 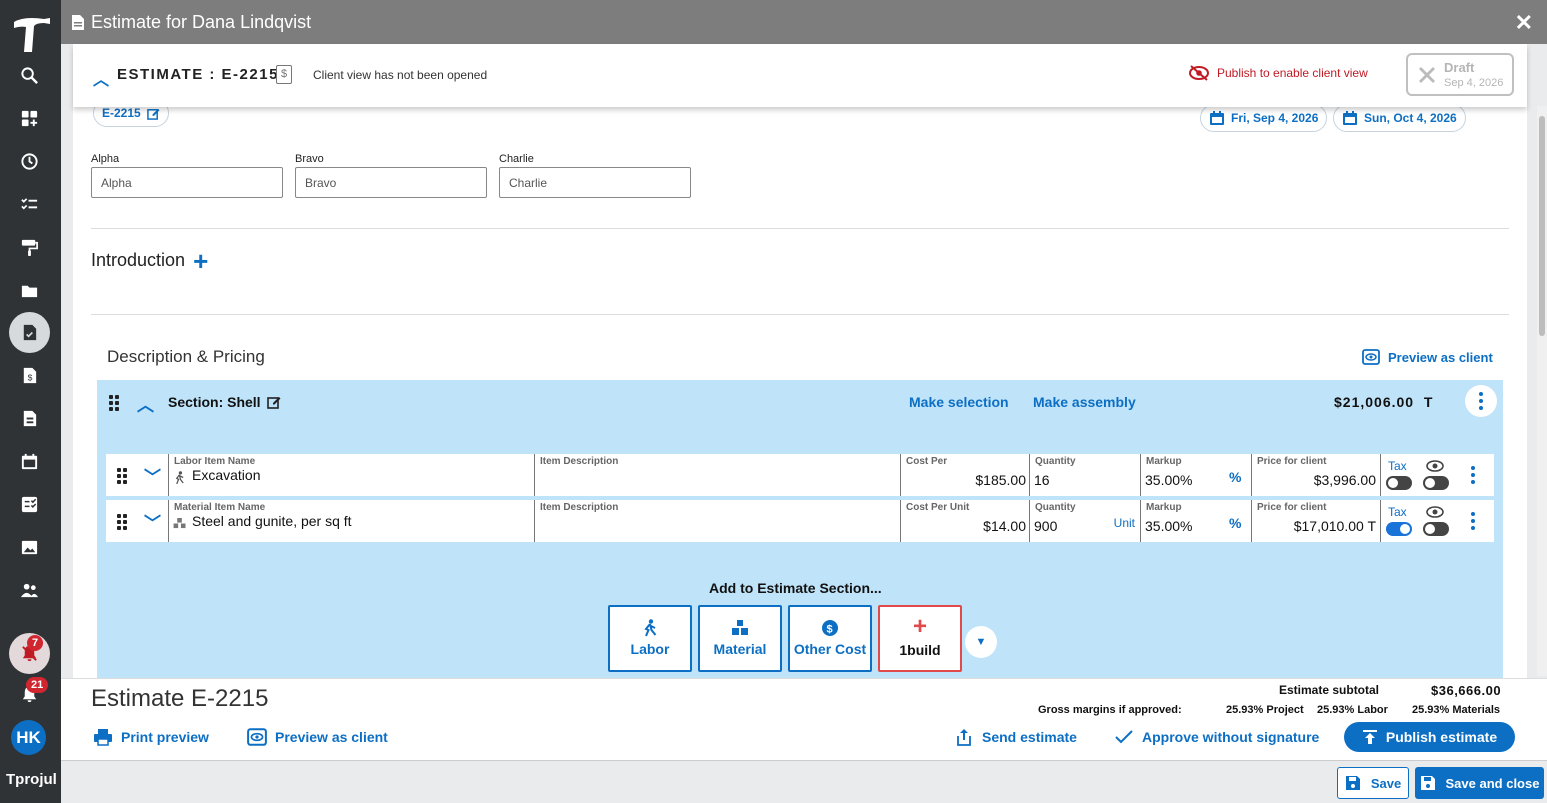 What do you see at coordinates (650, 649) in the screenshot?
I see `add-labor-label: Labor` at bounding box center [650, 649].